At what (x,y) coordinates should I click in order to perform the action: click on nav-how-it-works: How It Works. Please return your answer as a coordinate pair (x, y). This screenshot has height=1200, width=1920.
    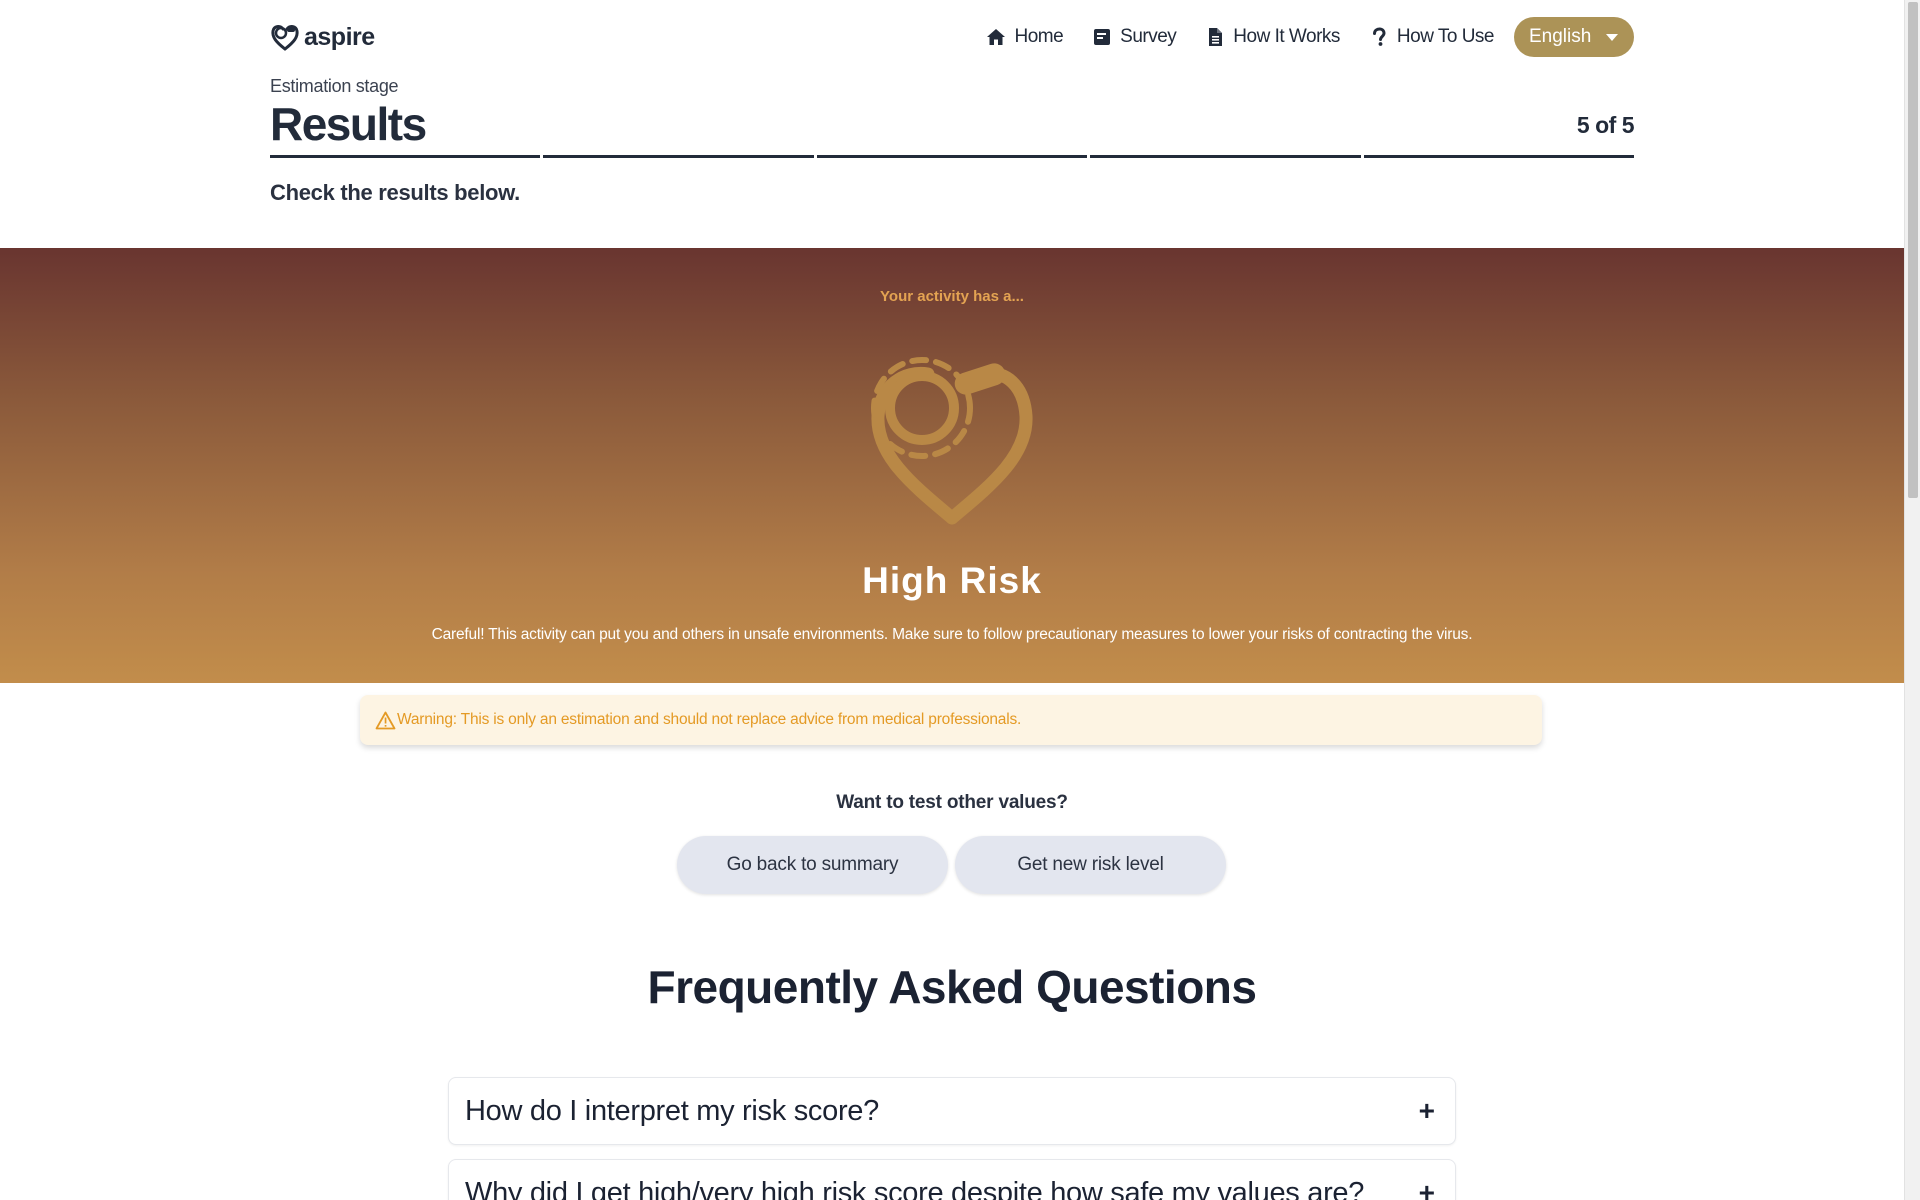
    Looking at the image, I should click on (1272, 37).